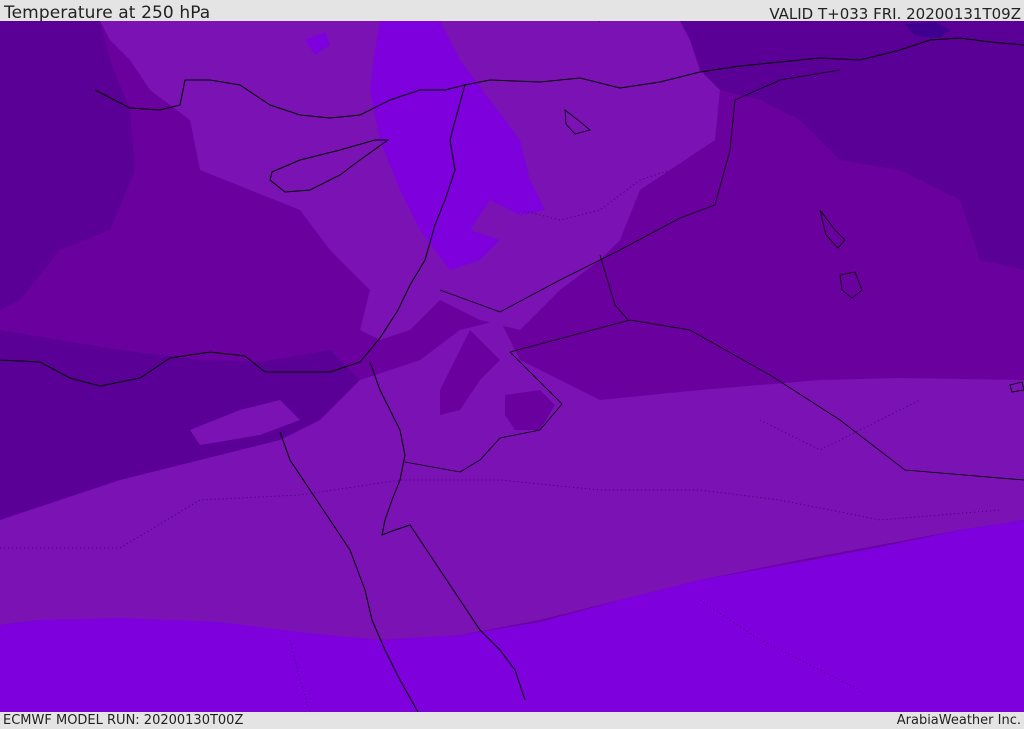 The width and height of the screenshot is (1024, 729). What do you see at coordinates (123, 720) in the screenshot?
I see `model-run-label: ECMWF MODEL RUN: 20200130T00Z` at bounding box center [123, 720].